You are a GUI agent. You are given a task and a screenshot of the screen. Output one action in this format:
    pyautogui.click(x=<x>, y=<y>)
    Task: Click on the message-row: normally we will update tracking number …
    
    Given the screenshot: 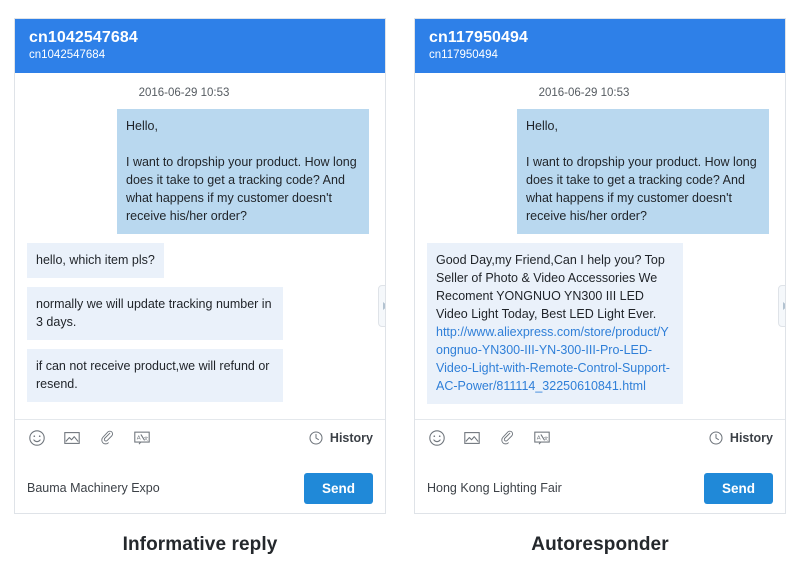 What is the action you would take?
    pyautogui.click(x=200, y=313)
    